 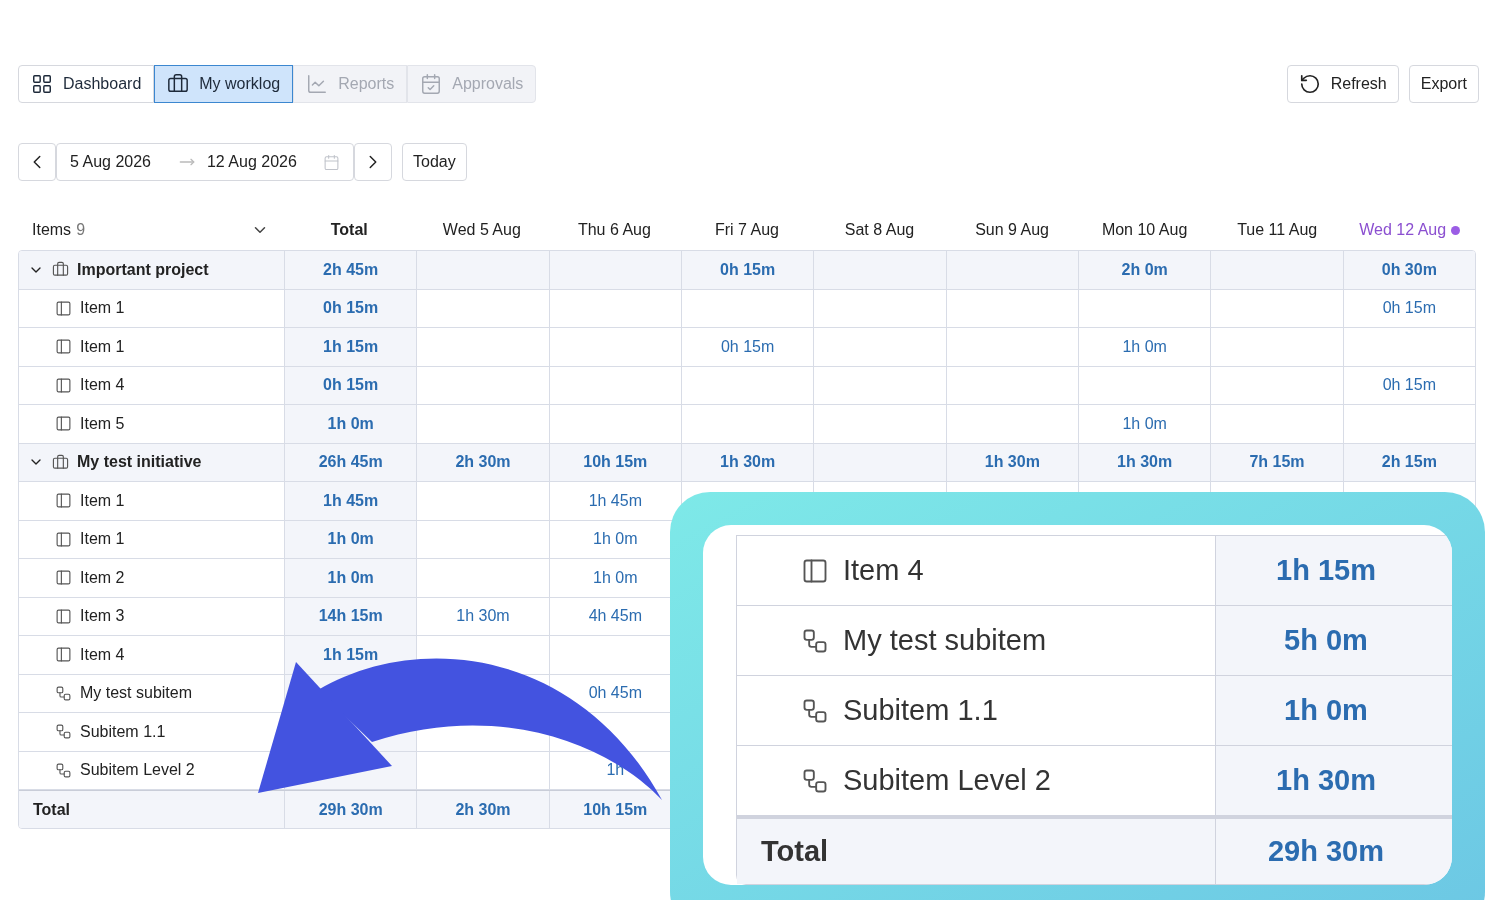 I want to click on column-header: Sun 9 Aug, so click(x=1012, y=230).